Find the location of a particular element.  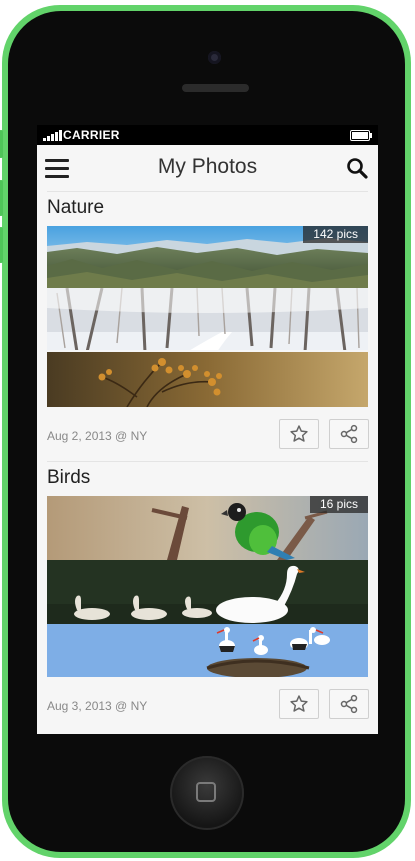

album-title: Birds is located at coordinates (68, 478).